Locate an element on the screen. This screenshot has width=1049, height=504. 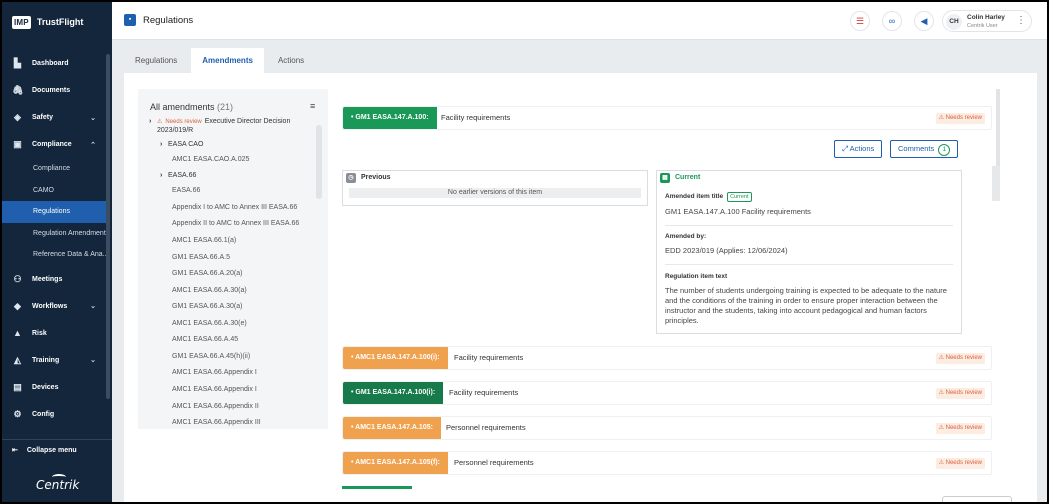
sidebar-item-safety: ◈ Safety ⌄ is located at coordinates (54, 117).